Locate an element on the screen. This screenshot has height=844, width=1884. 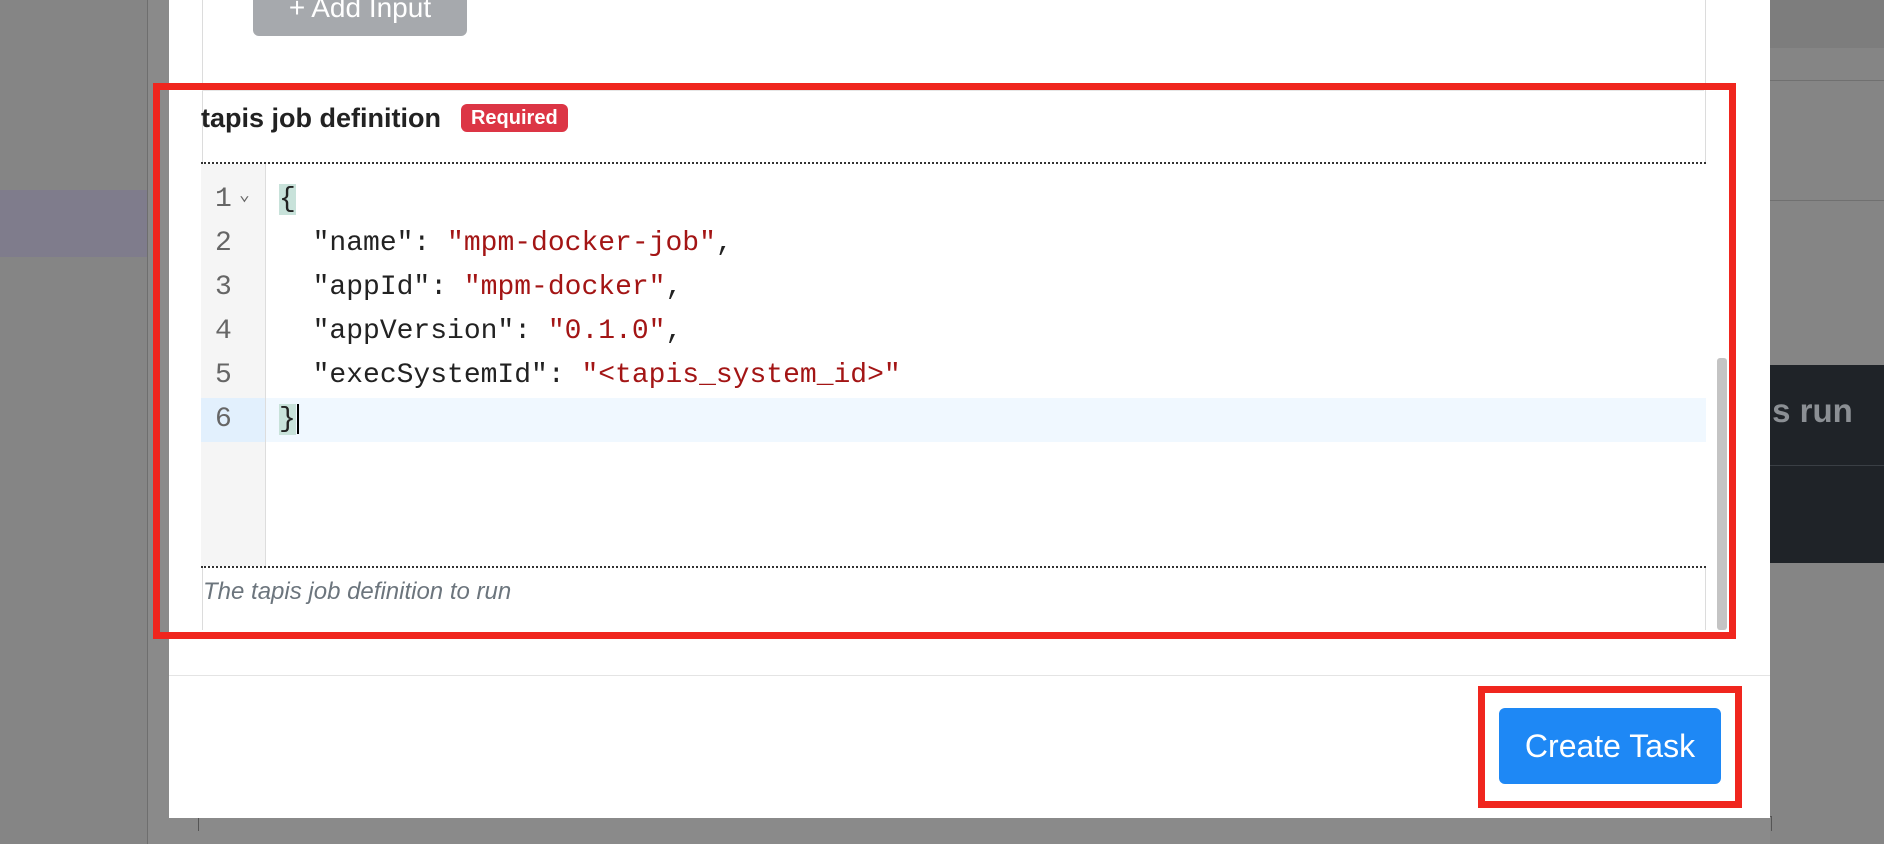
add-input-button: + Add Input is located at coordinates (360, 18).